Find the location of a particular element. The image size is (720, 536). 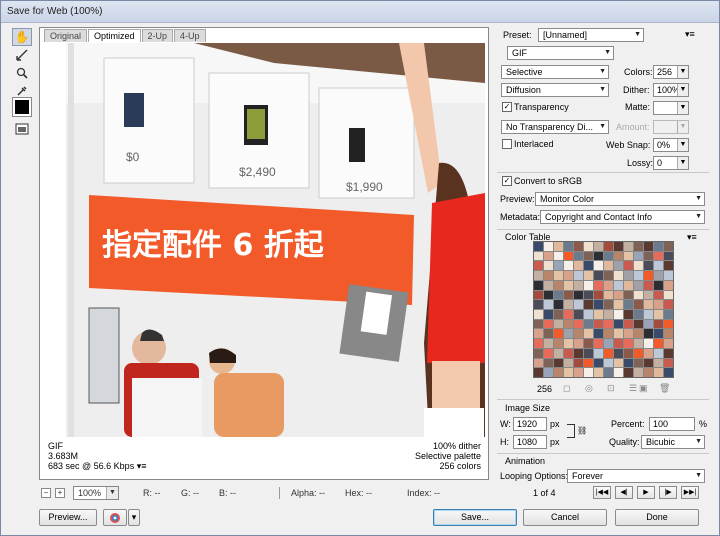

zoom-in-button: + is located at coordinates (60, 493).